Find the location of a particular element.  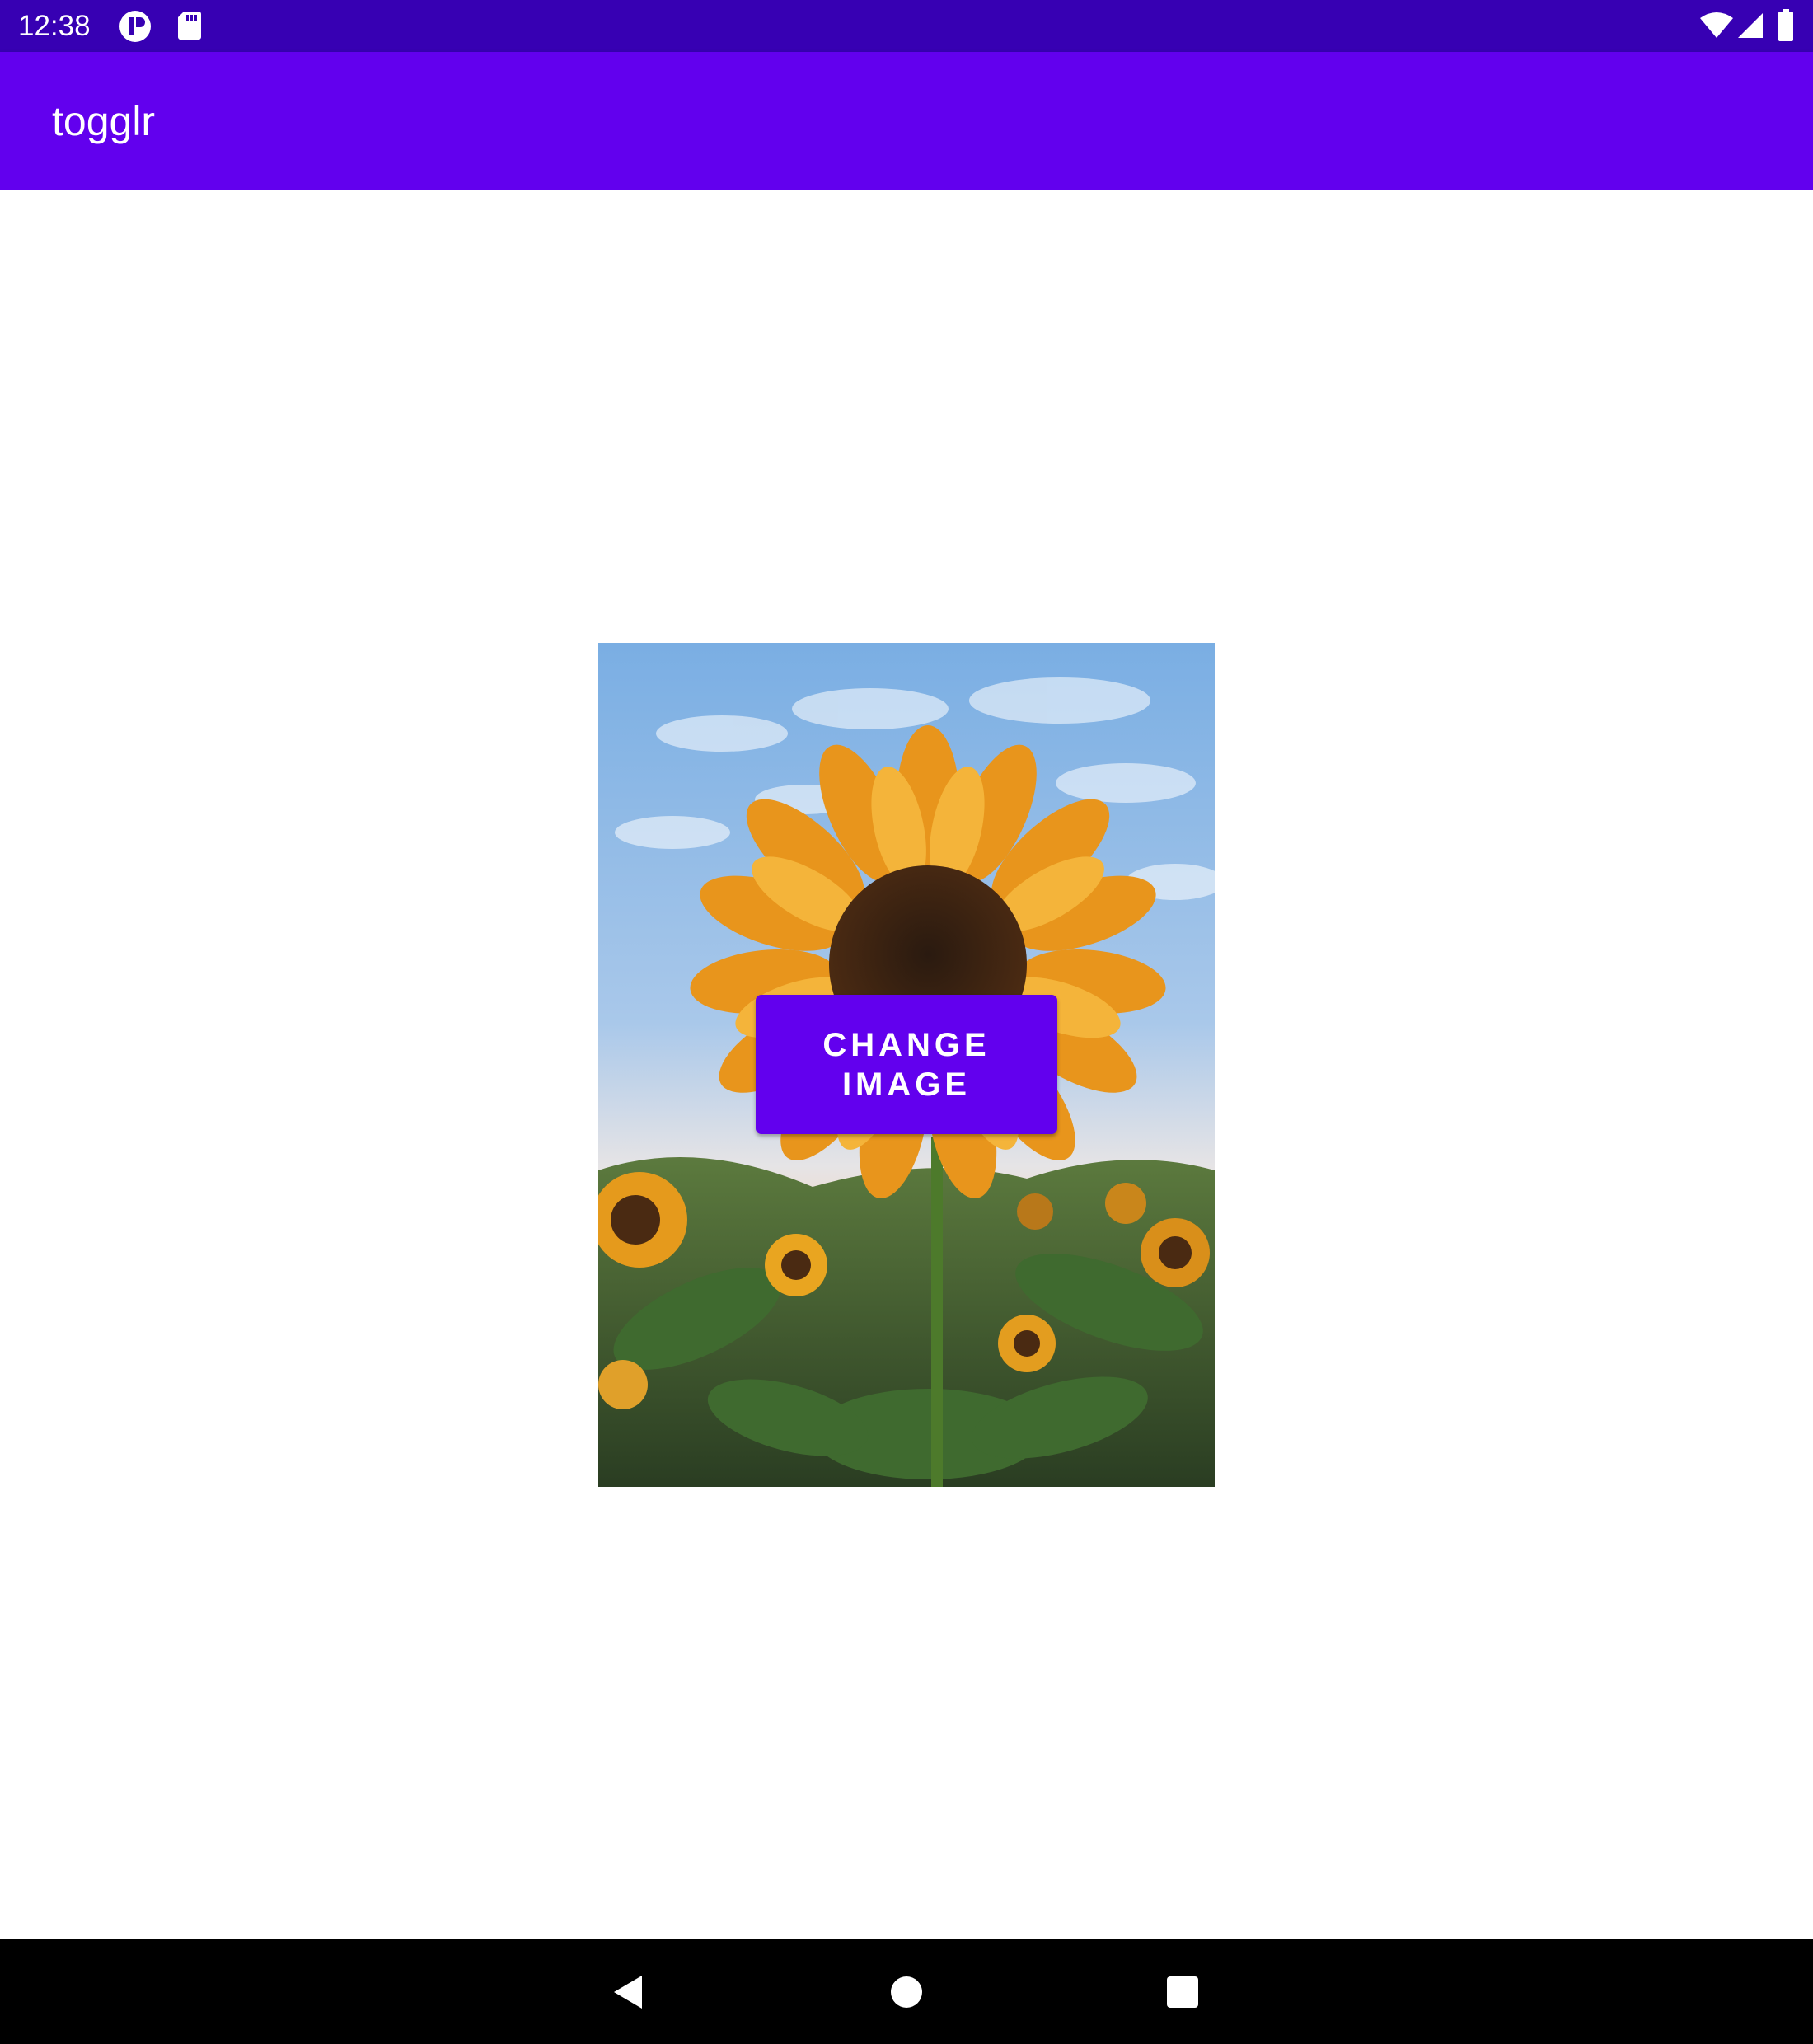

sd-card-icon is located at coordinates (190, 27).